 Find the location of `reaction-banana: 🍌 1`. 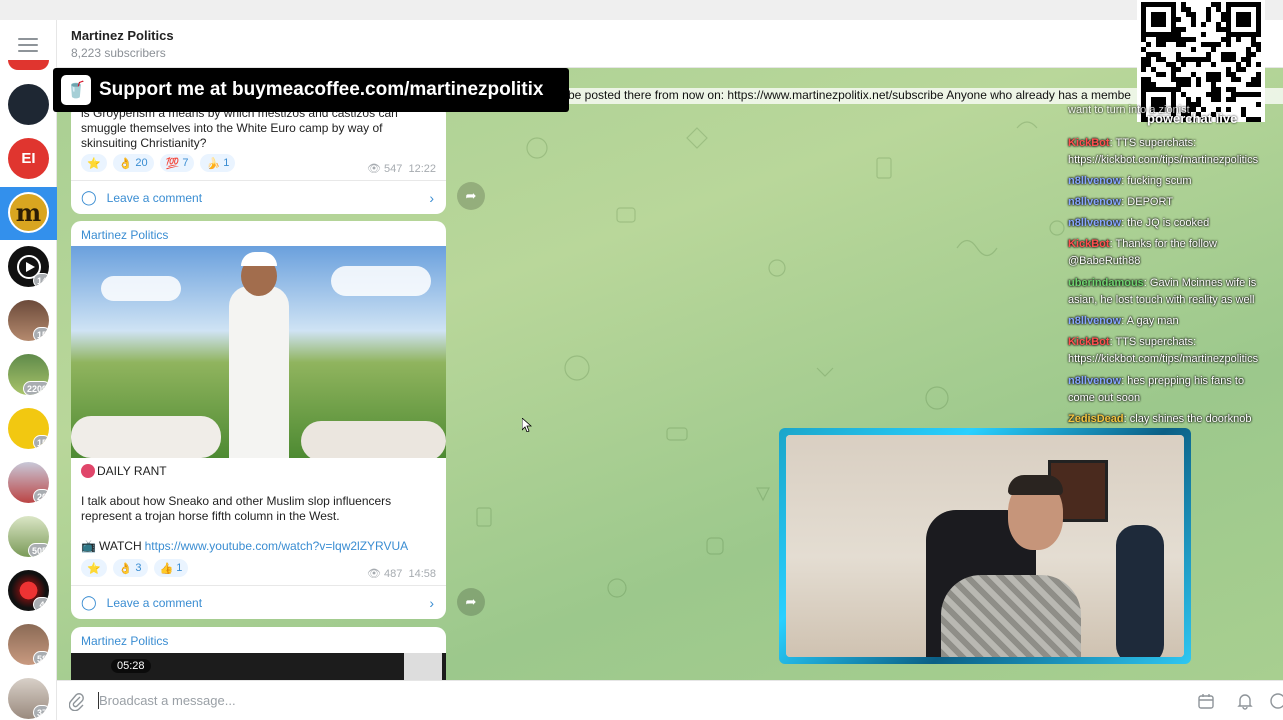

reaction-banana: 🍌 1 is located at coordinates (218, 163).